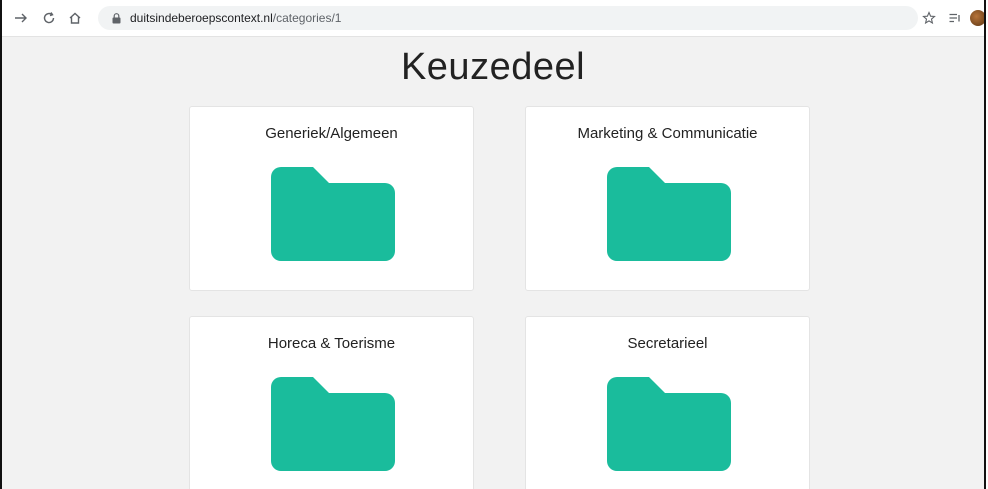 This screenshot has width=988, height=489. Describe the element at coordinates (667, 133) in the screenshot. I see `category-title: Marketing & Communicatie` at that location.